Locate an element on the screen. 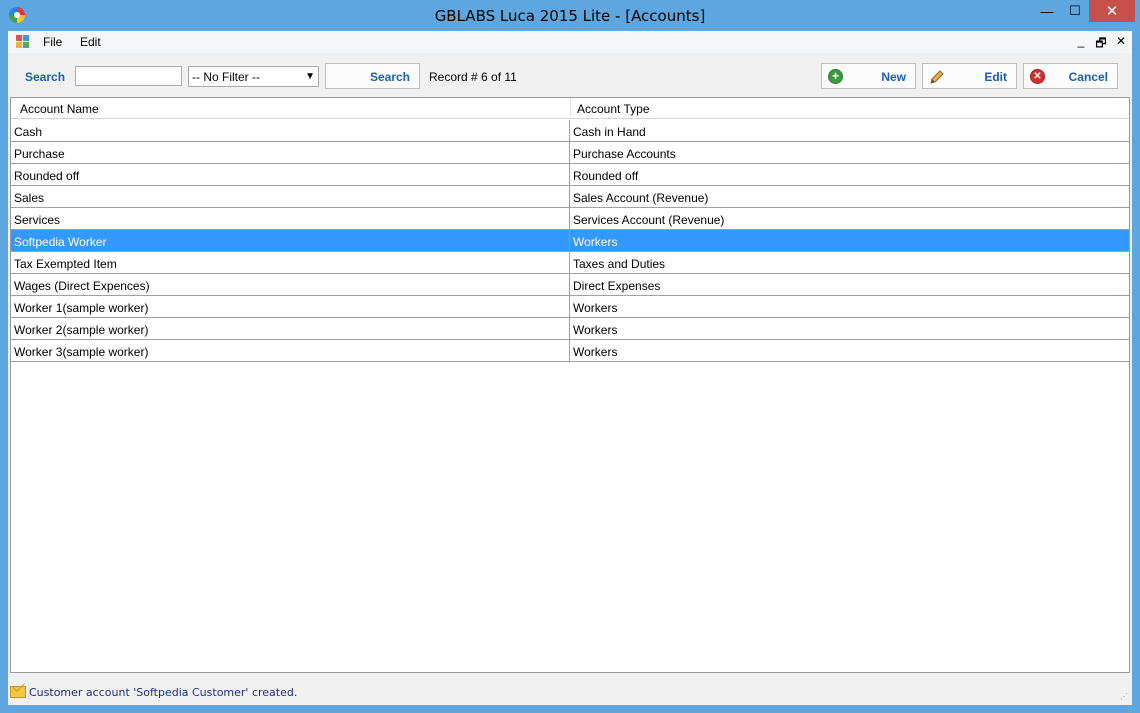  cell-account-name: Sales is located at coordinates (29, 198).